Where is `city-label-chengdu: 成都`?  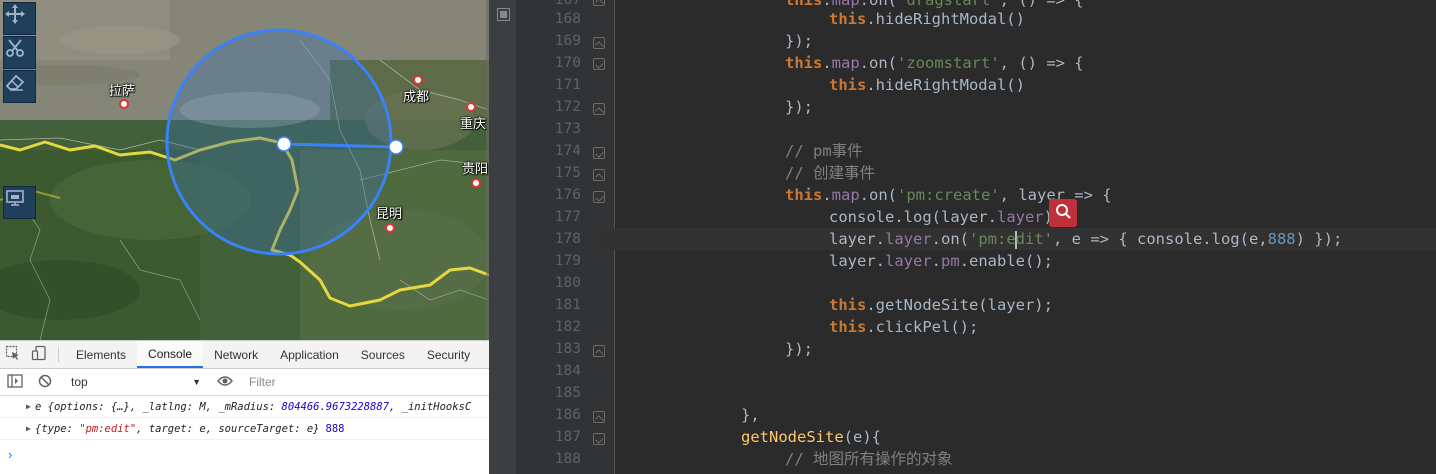
city-label-chengdu: 成都 is located at coordinates (416, 97).